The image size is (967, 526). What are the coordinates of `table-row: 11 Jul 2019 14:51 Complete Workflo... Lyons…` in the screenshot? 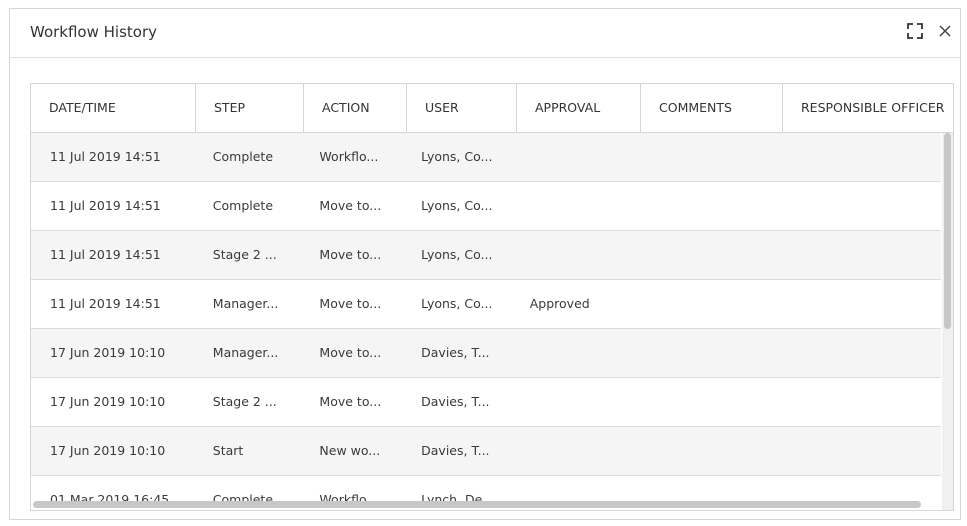 It's located at (486, 157).